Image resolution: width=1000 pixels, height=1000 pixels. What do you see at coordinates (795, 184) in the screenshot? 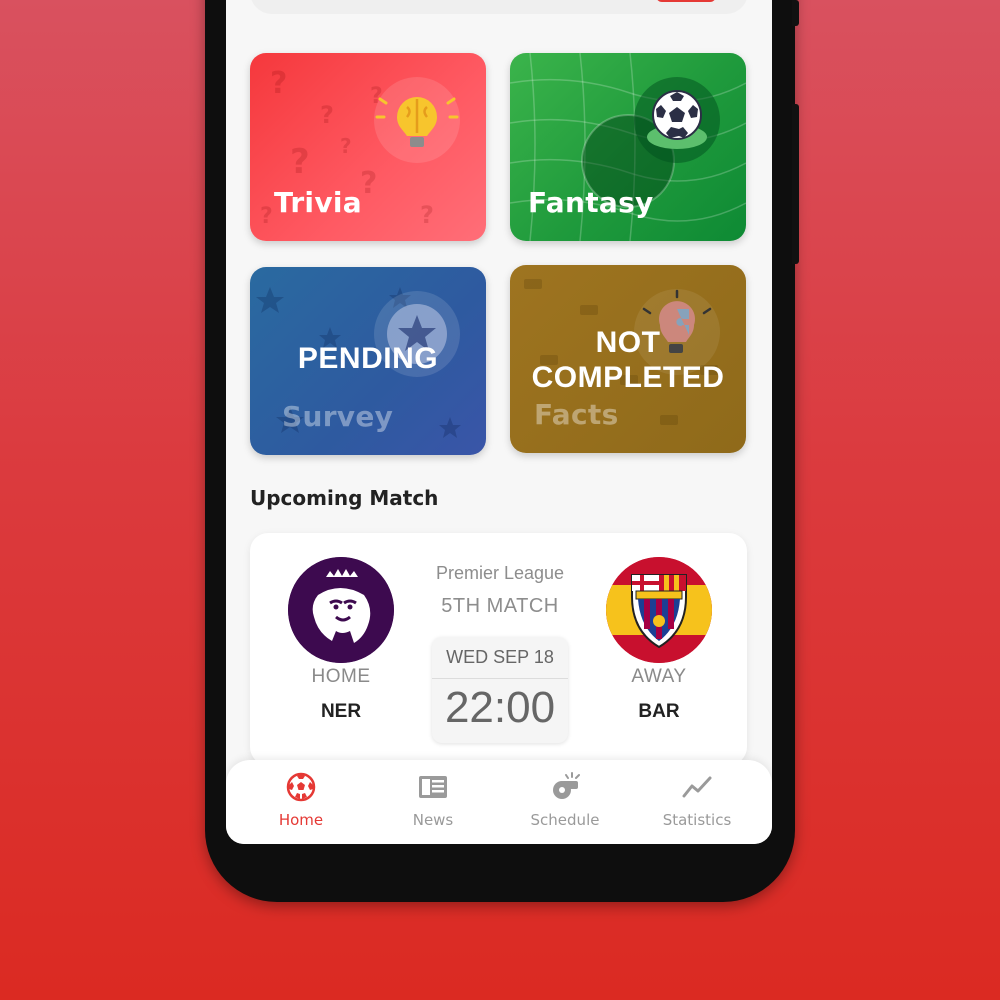
I see `phone-side-button` at bounding box center [795, 184].